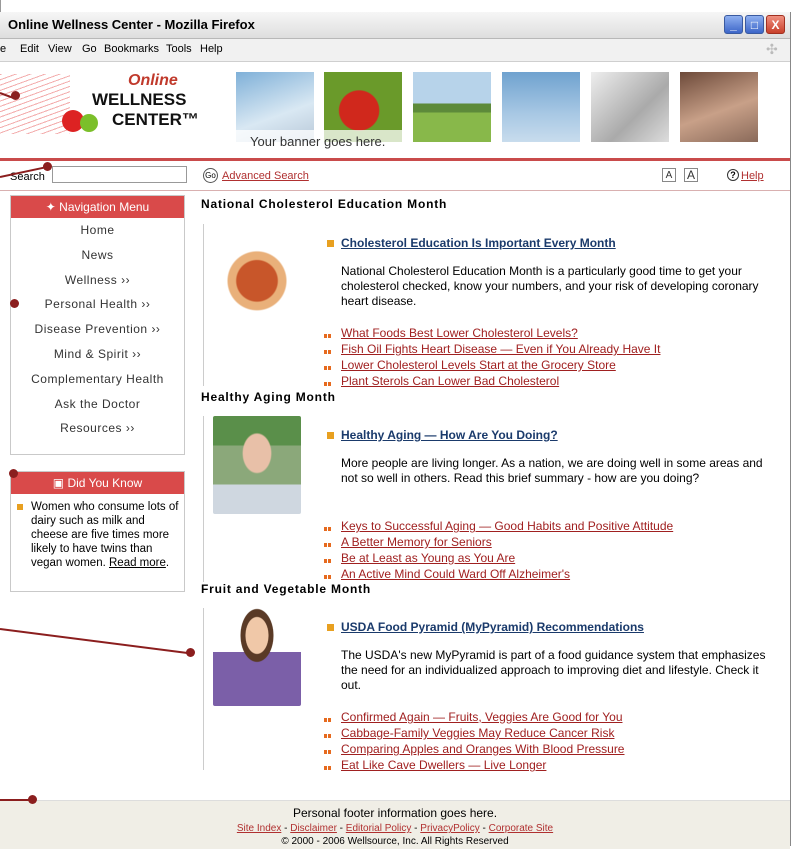 Image resolution: width=807 pixels, height=849 pixels. What do you see at coordinates (733, 175) in the screenshot?
I see `help-icon: ?` at bounding box center [733, 175].